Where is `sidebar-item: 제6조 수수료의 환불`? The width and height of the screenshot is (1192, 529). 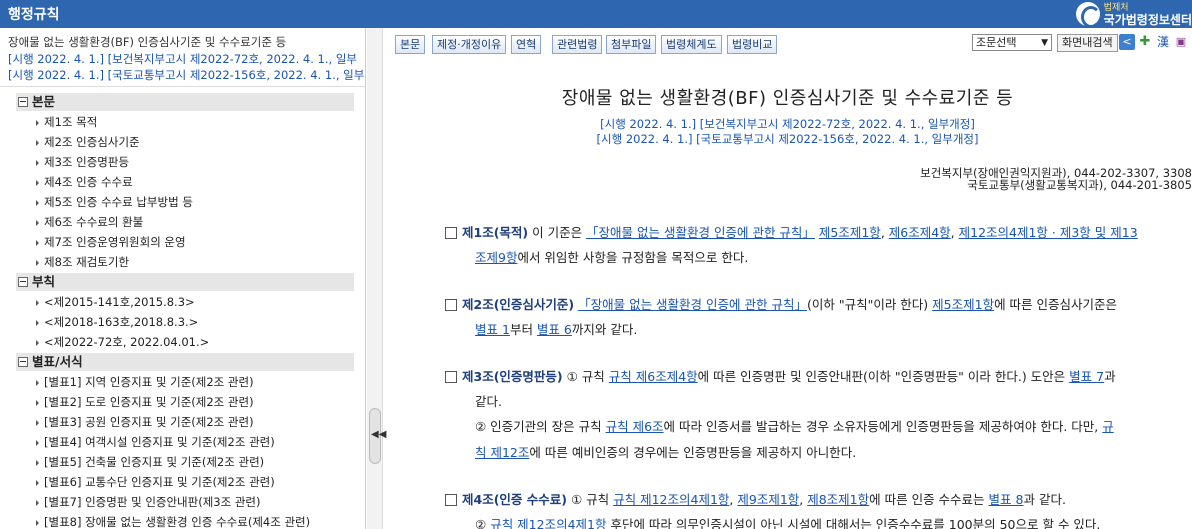 sidebar-item: 제6조 수수료의 환불 is located at coordinates (89, 222).